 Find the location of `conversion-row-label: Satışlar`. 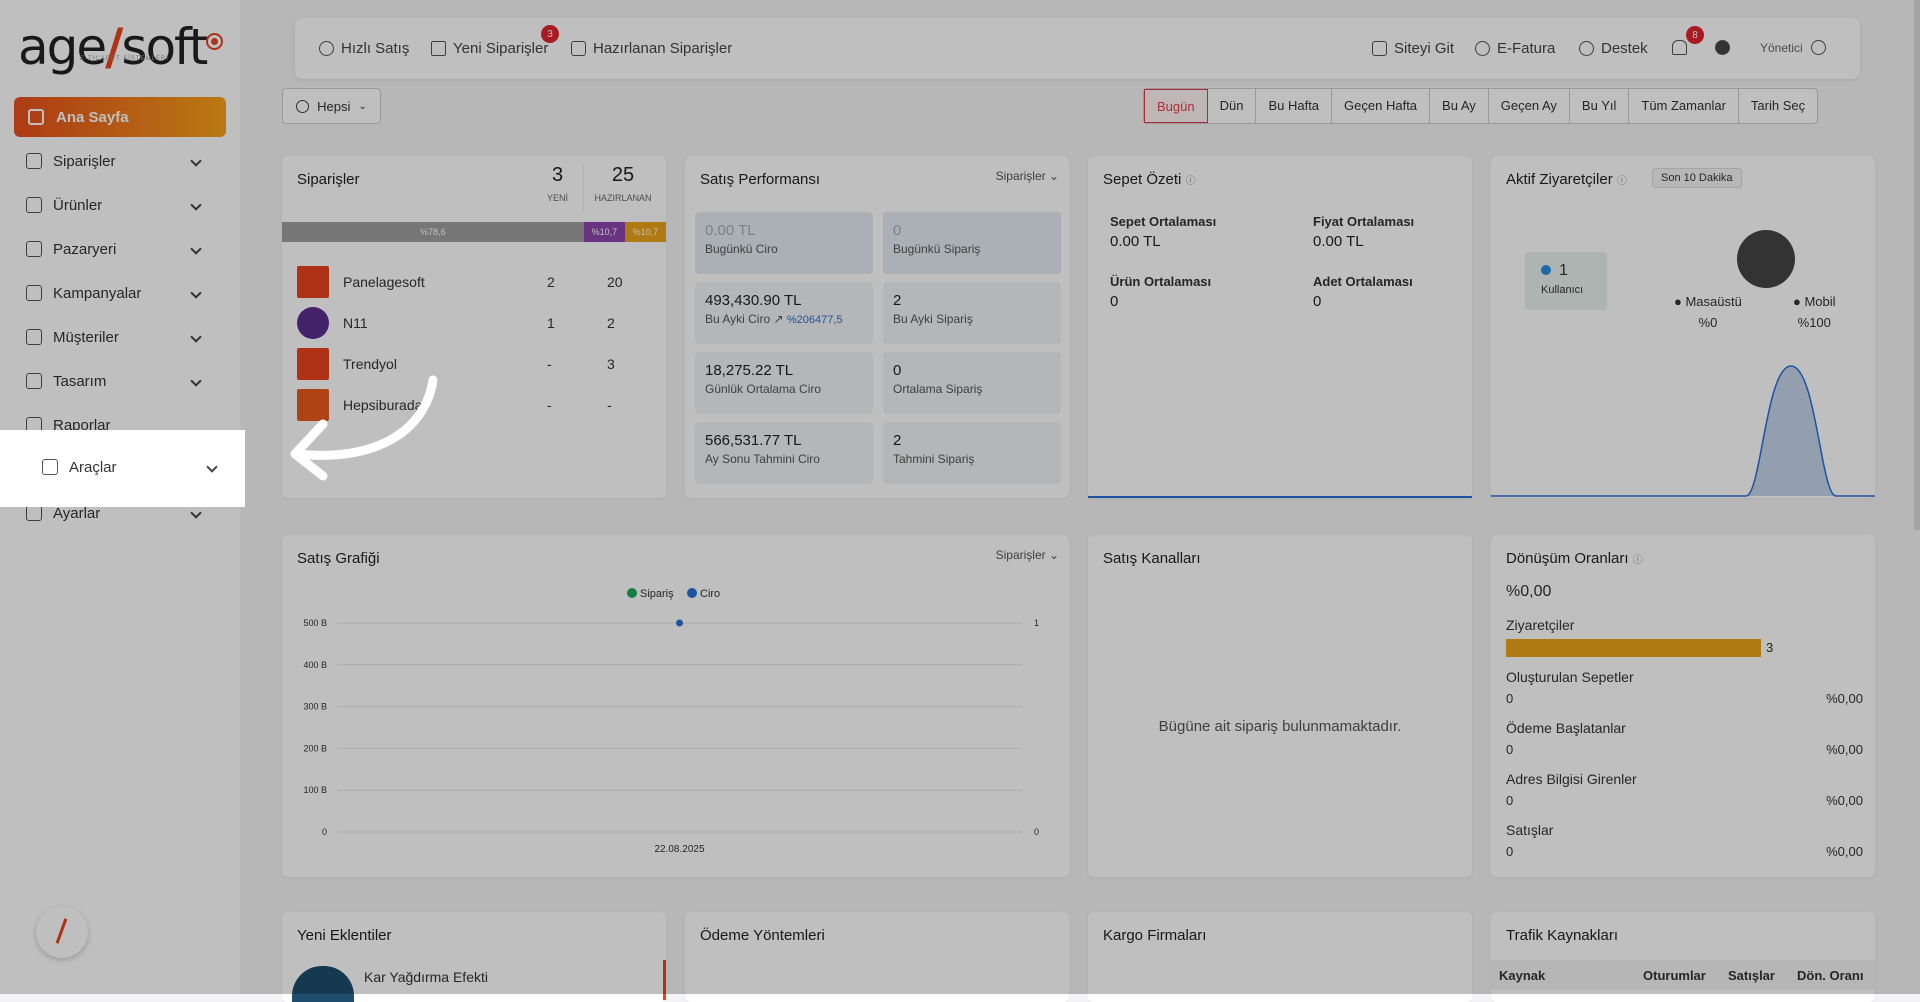

conversion-row-label: Satışlar is located at coordinates (1530, 830).